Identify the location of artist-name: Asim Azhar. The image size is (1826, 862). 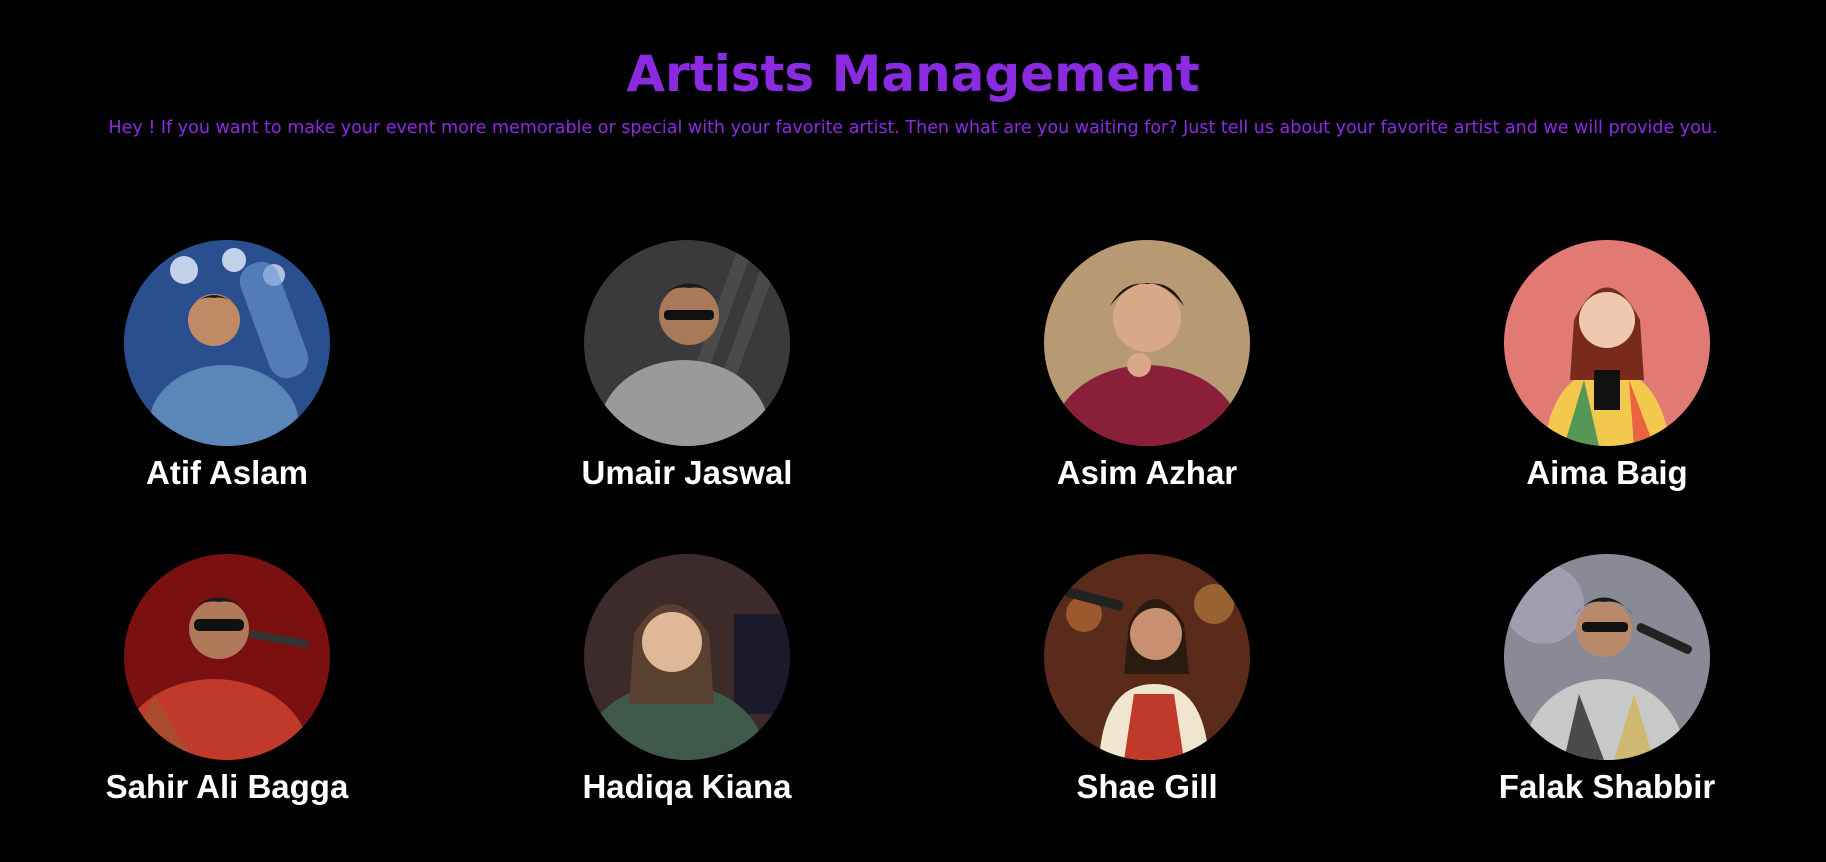
(1147, 472).